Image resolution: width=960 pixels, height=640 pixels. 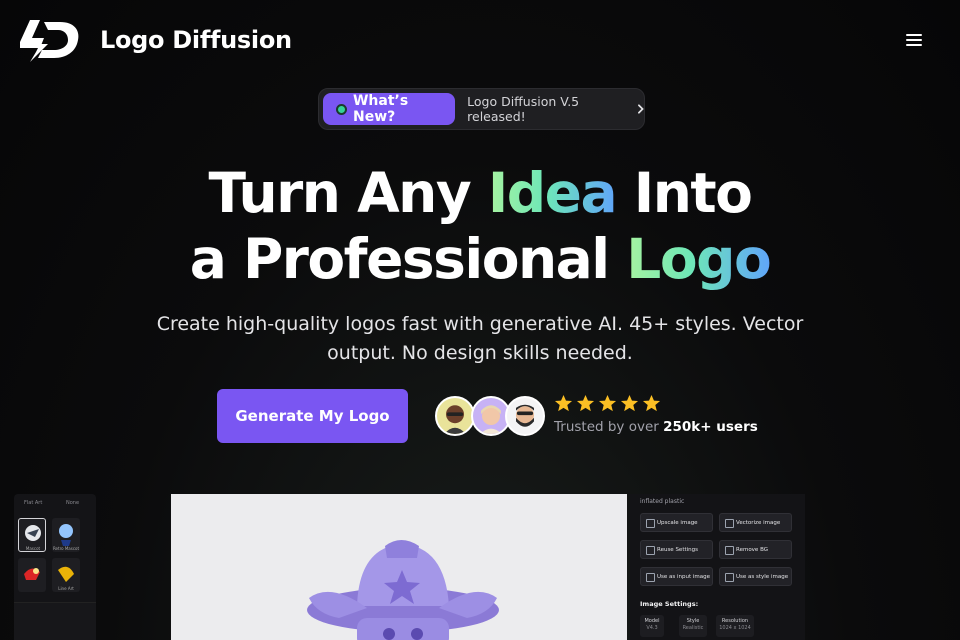 What do you see at coordinates (480, 41) in the screenshot?
I see `top-nav: Logo Diffusion` at bounding box center [480, 41].